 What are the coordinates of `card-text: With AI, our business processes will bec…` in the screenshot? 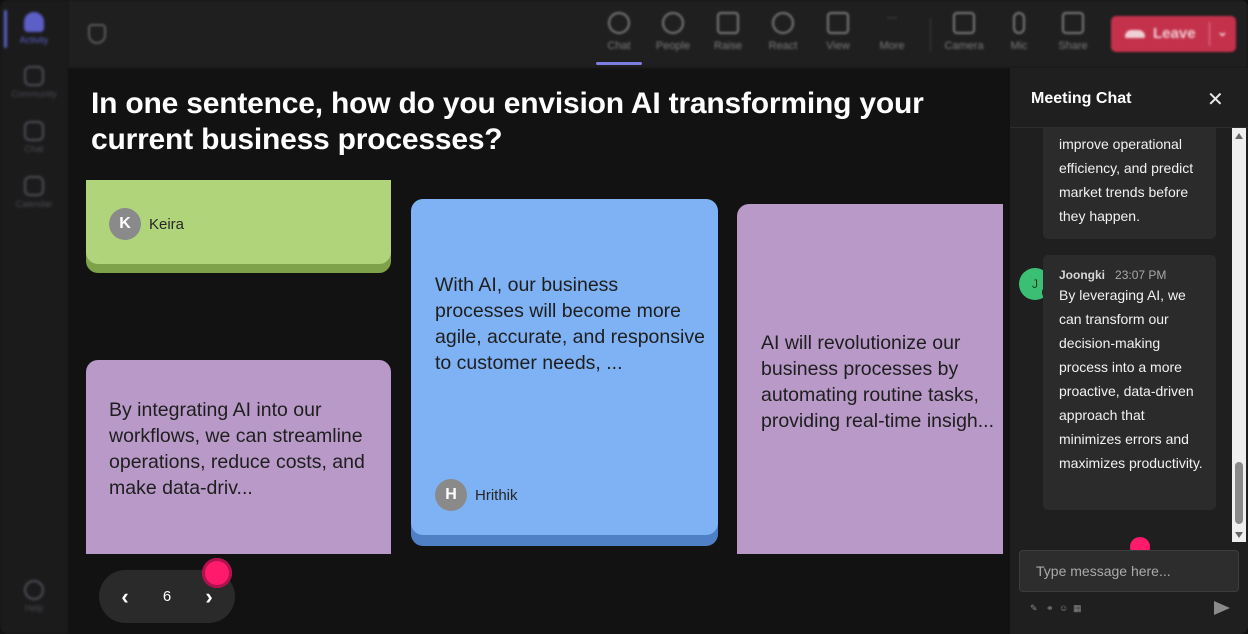 It's located at (570, 324).